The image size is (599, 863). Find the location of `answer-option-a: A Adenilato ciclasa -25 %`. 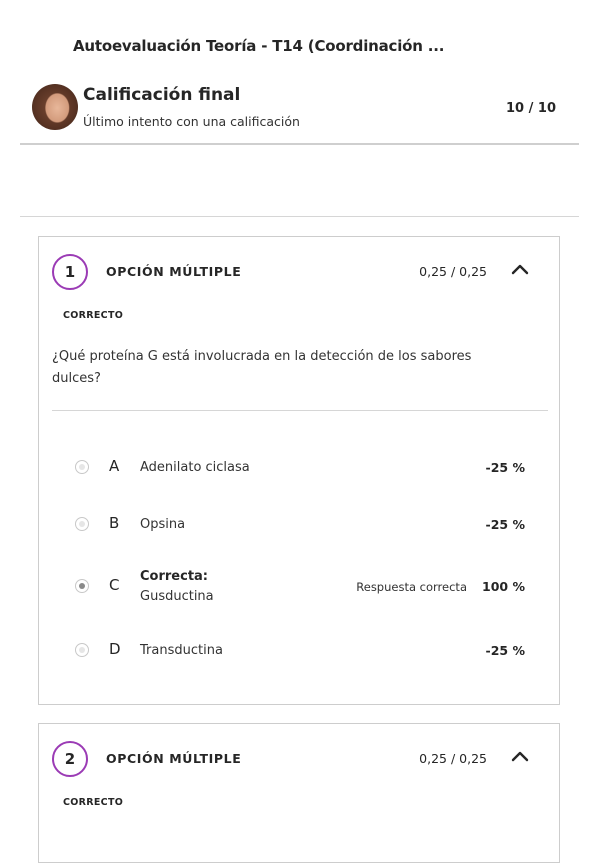

answer-option-a: A Adenilato ciclasa -25 % is located at coordinates (299, 467).